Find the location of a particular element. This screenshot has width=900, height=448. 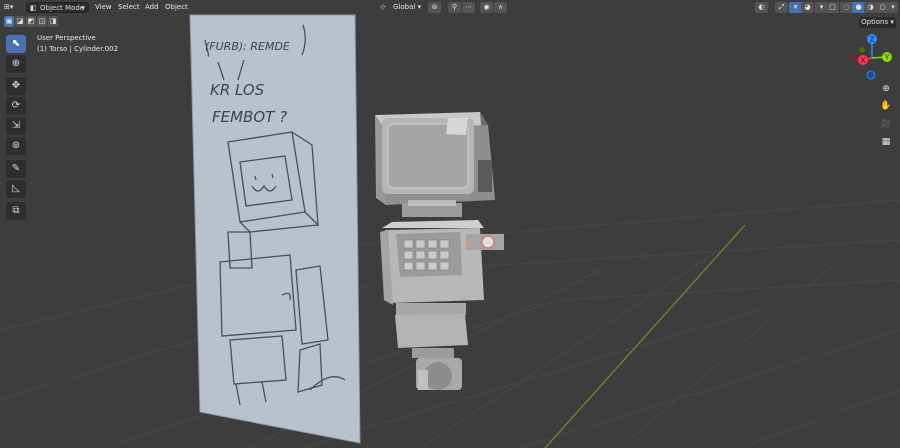

measure-icon: ◺ is located at coordinates (16, 189).